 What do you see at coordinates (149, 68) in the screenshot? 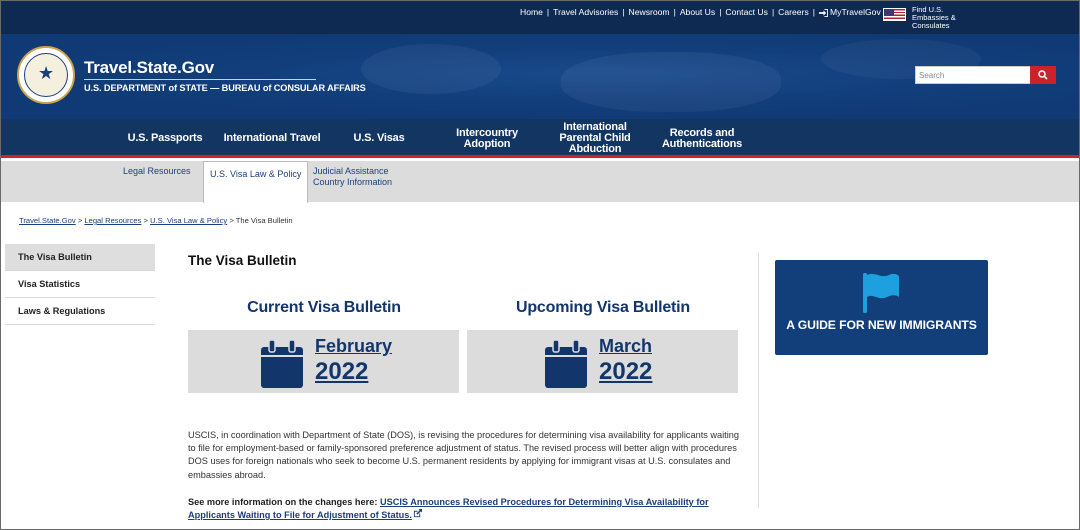
I see `site-title: Travel.State.Gov` at bounding box center [149, 68].